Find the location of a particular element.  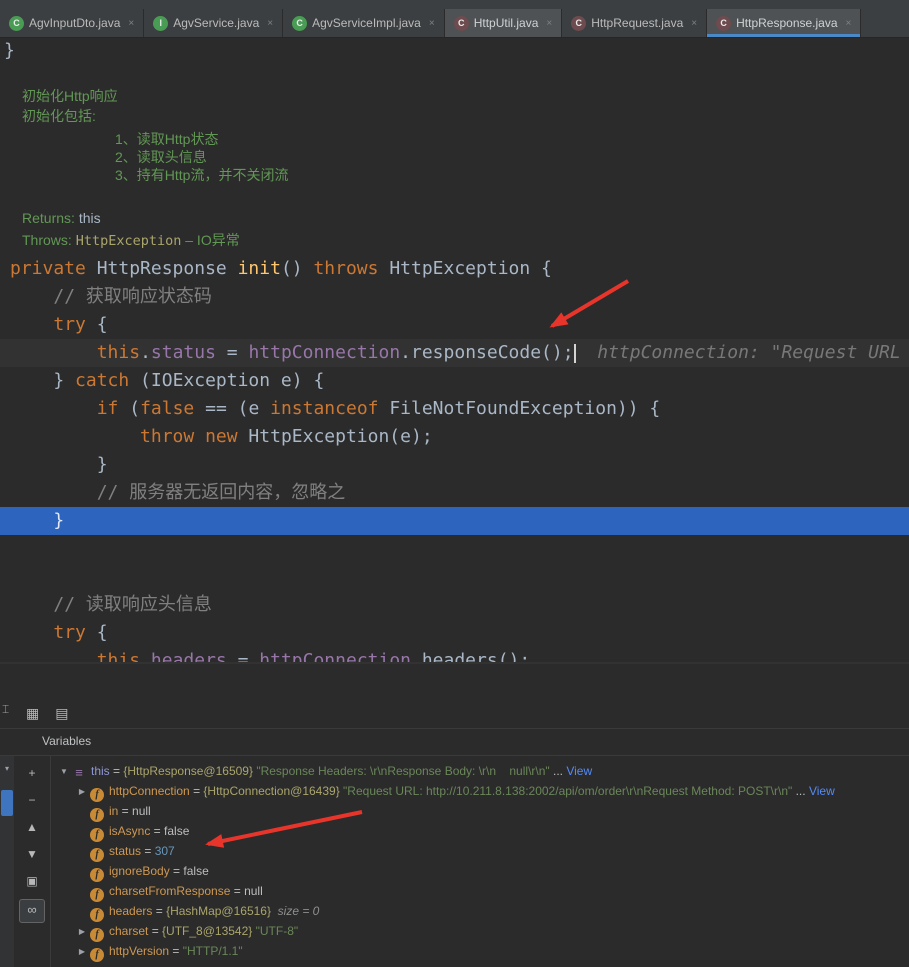

variable-row: ▶ f httpVersion = "HTTP/1.1" is located at coordinates (480, 951).